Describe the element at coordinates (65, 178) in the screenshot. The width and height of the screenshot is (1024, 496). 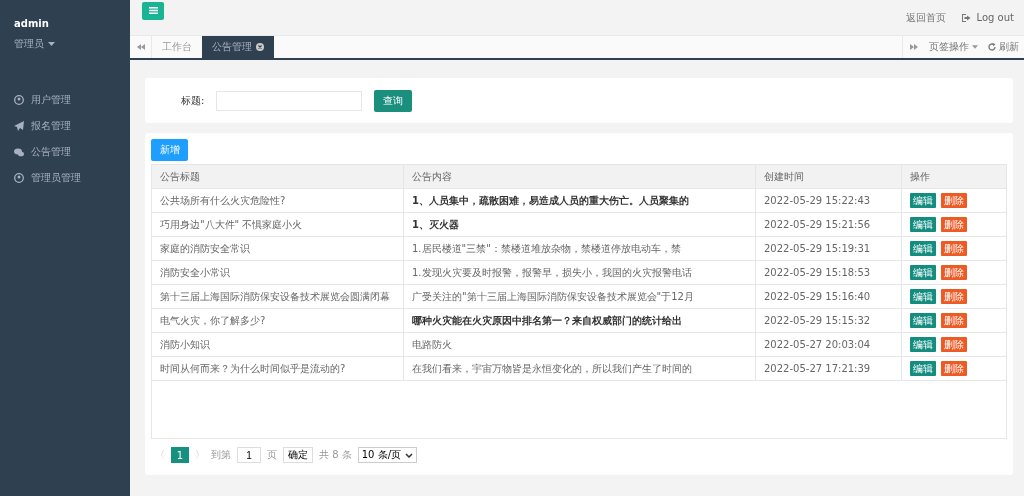
I see `sidebar-item: 管理员管理` at that location.